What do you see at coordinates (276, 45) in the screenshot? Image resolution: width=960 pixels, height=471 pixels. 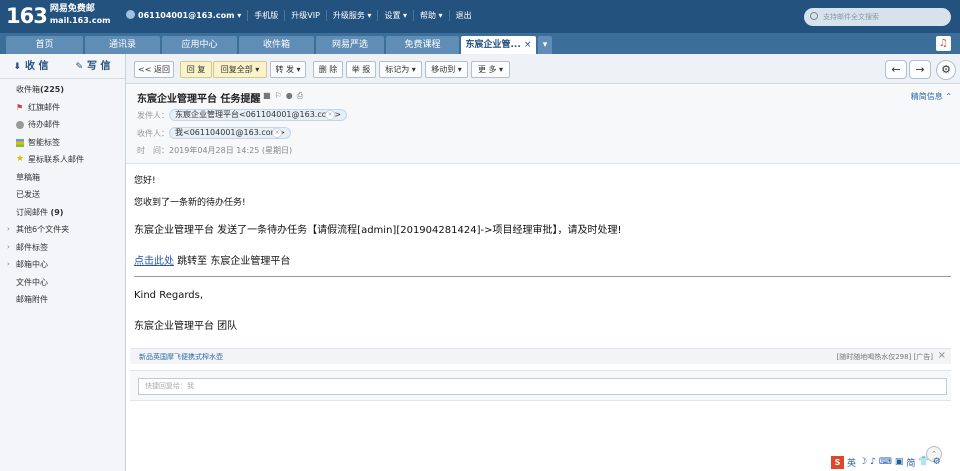 I see `tab-inbox: 收件箱` at bounding box center [276, 45].